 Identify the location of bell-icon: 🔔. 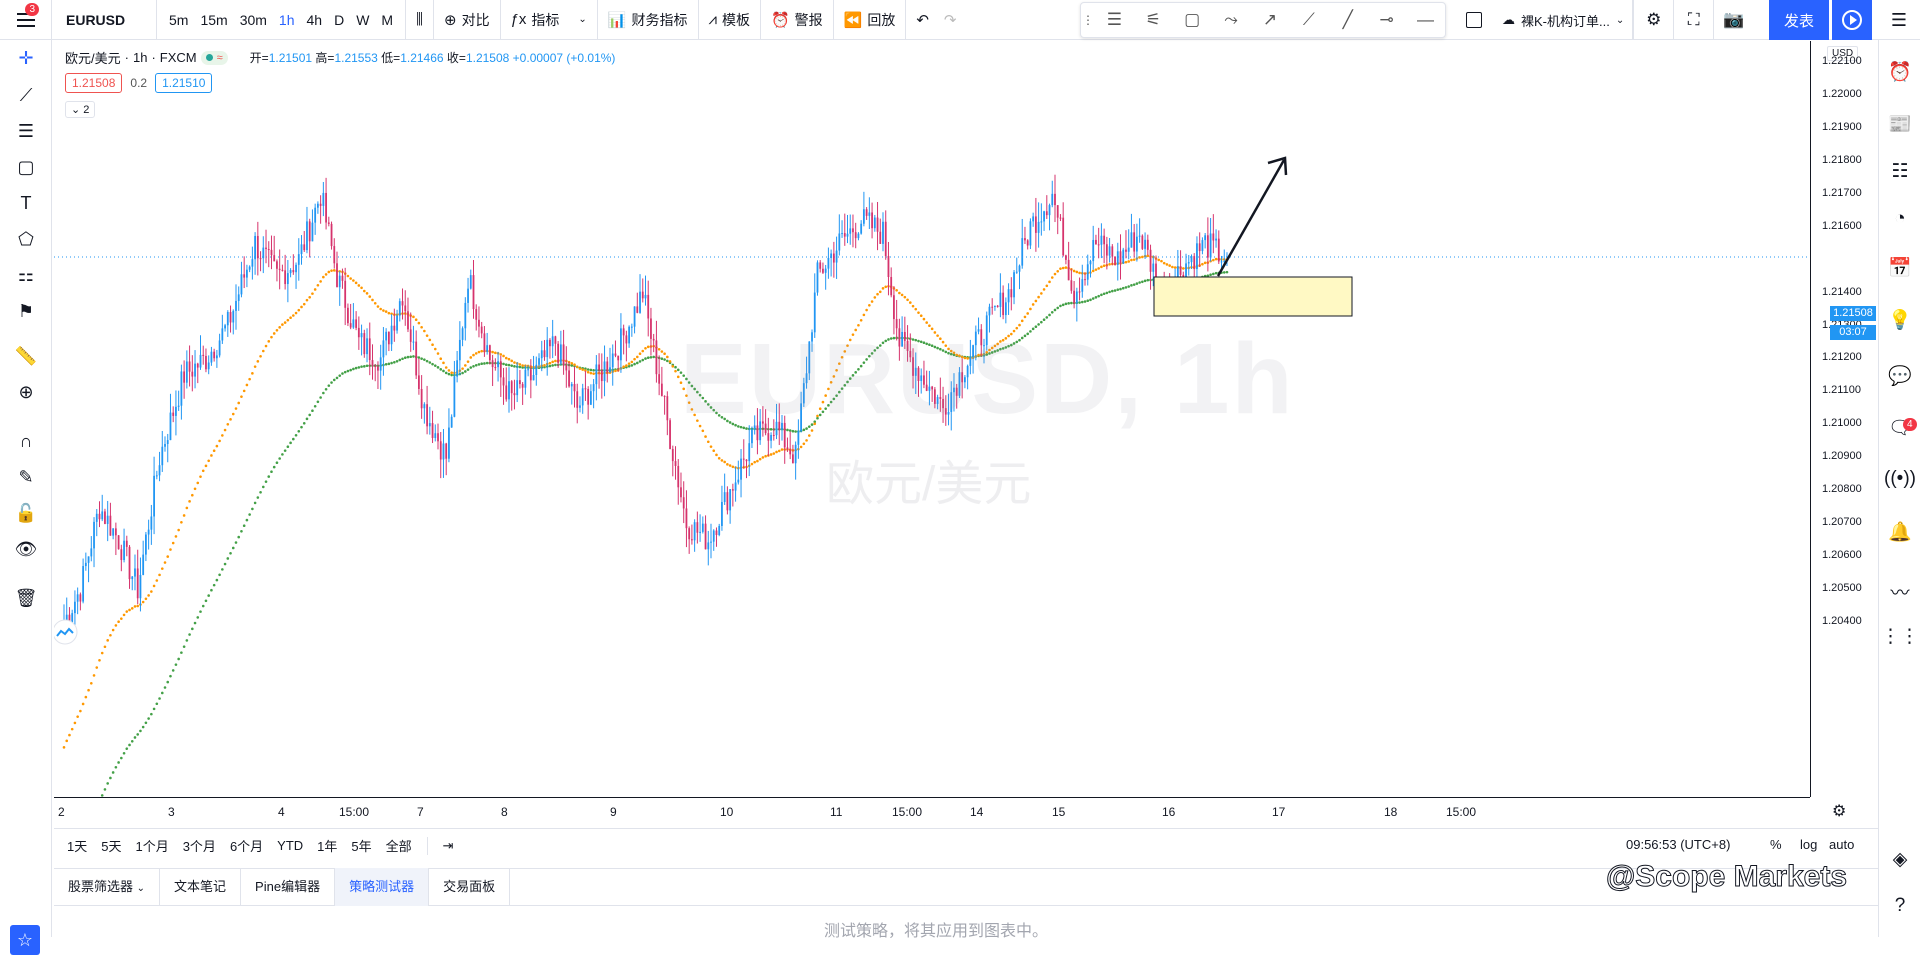
(1899, 532).